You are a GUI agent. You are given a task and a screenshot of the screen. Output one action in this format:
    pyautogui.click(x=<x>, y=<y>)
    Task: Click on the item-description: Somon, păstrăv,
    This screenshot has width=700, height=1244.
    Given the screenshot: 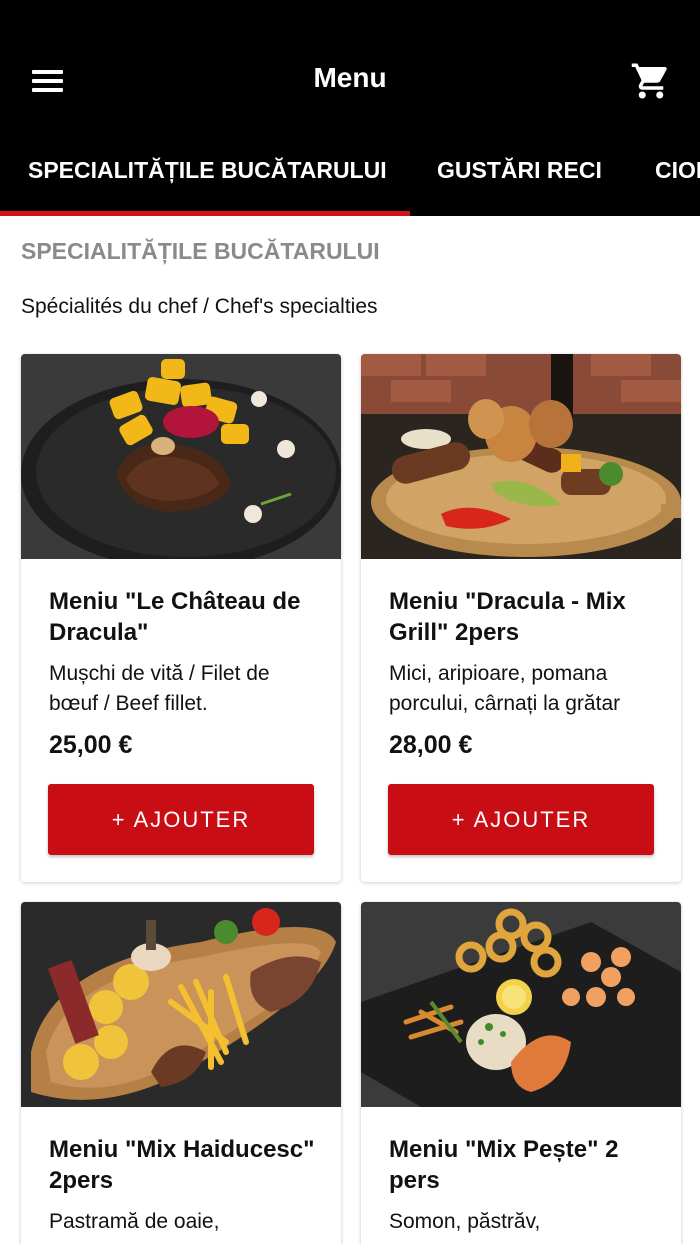 What is the action you would take?
    pyautogui.click(x=465, y=1221)
    